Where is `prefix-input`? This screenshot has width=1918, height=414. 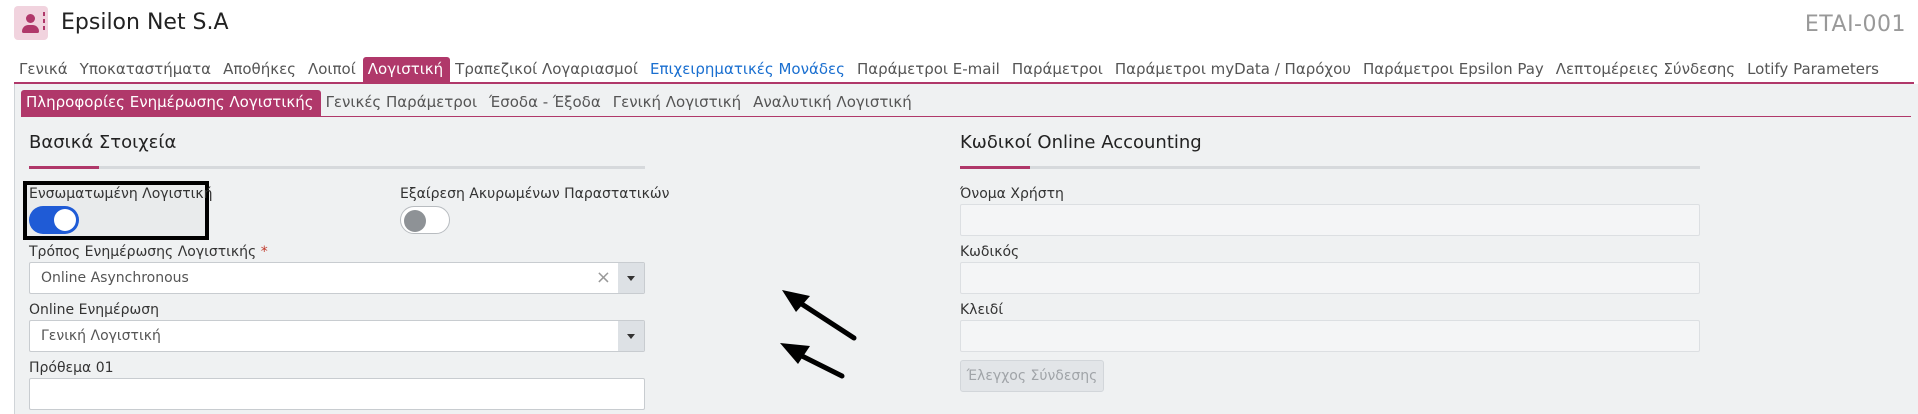 prefix-input is located at coordinates (337, 394).